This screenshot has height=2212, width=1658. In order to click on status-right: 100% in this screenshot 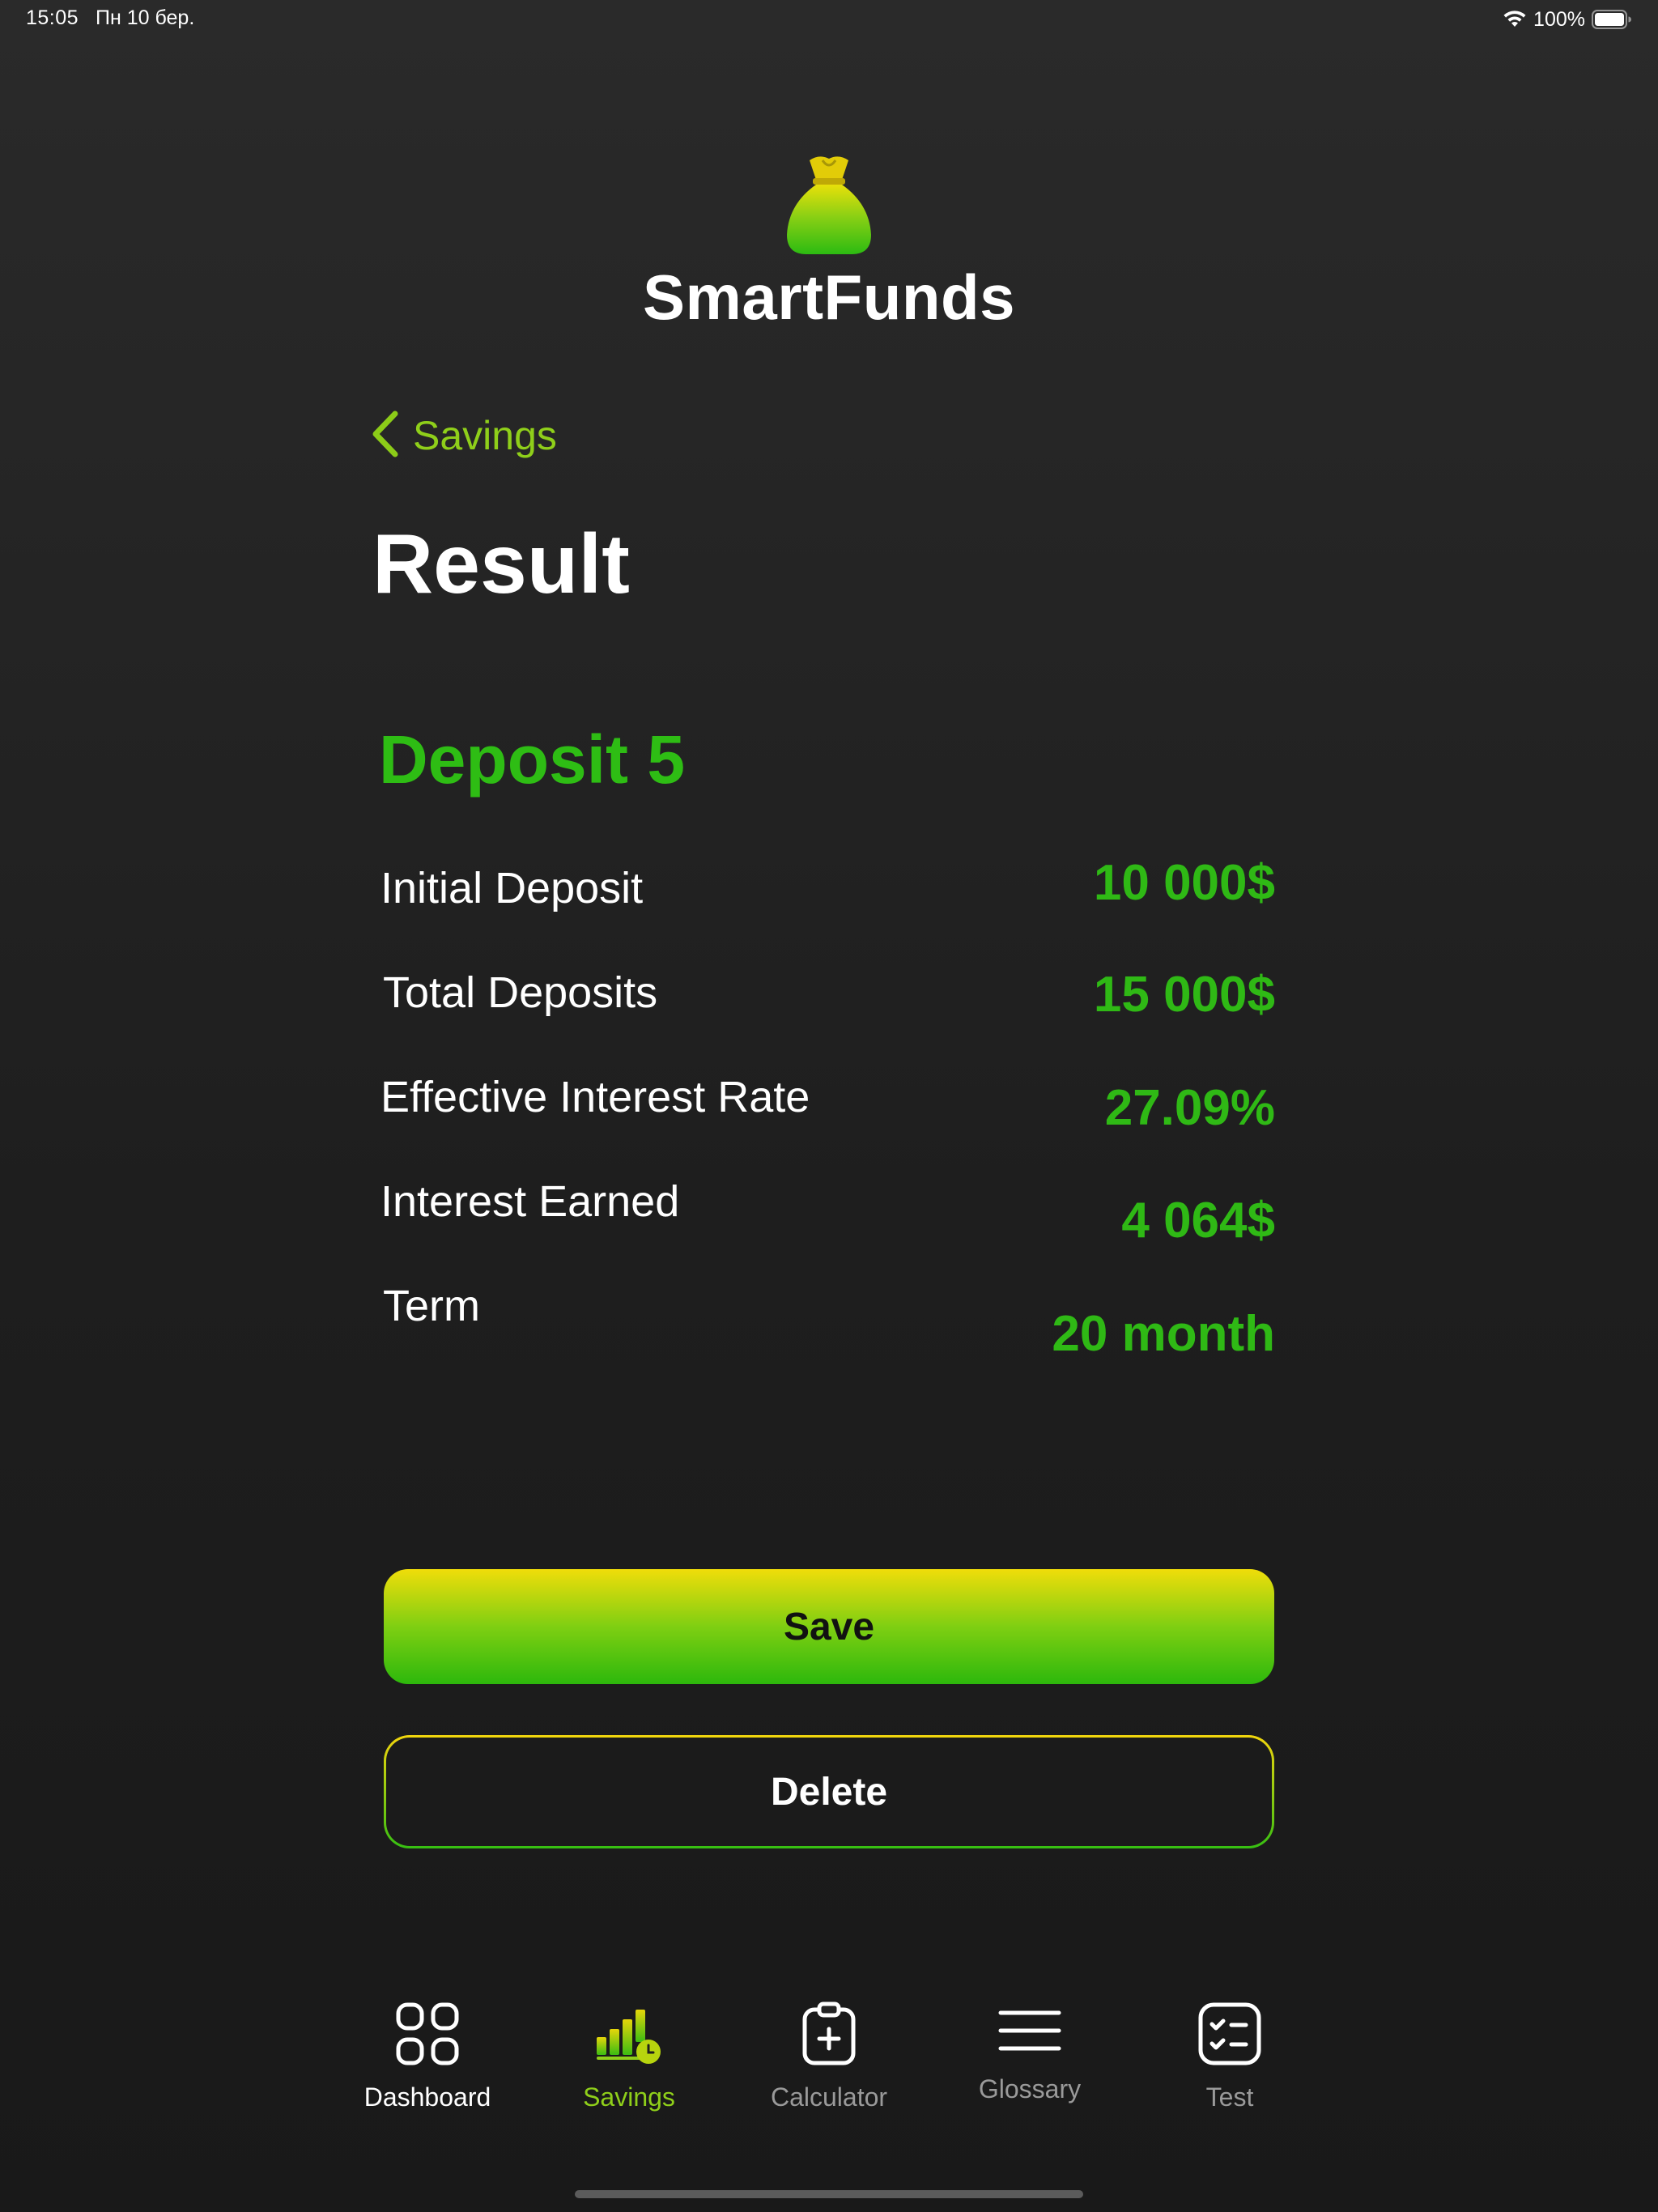, I will do `click(1567, 19)`.